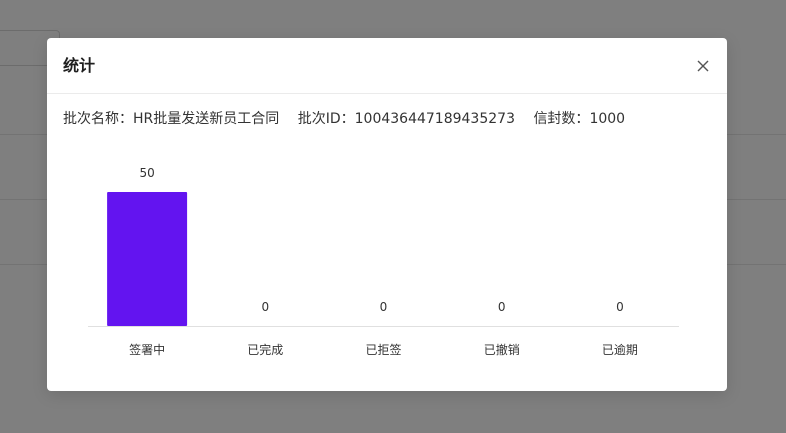 This screenshot has width=786, height=433. What do you see at coordinates (147, 349) in the screenshot?
I see `x-tick-label: 签署中` at bounding box center [147, 349].